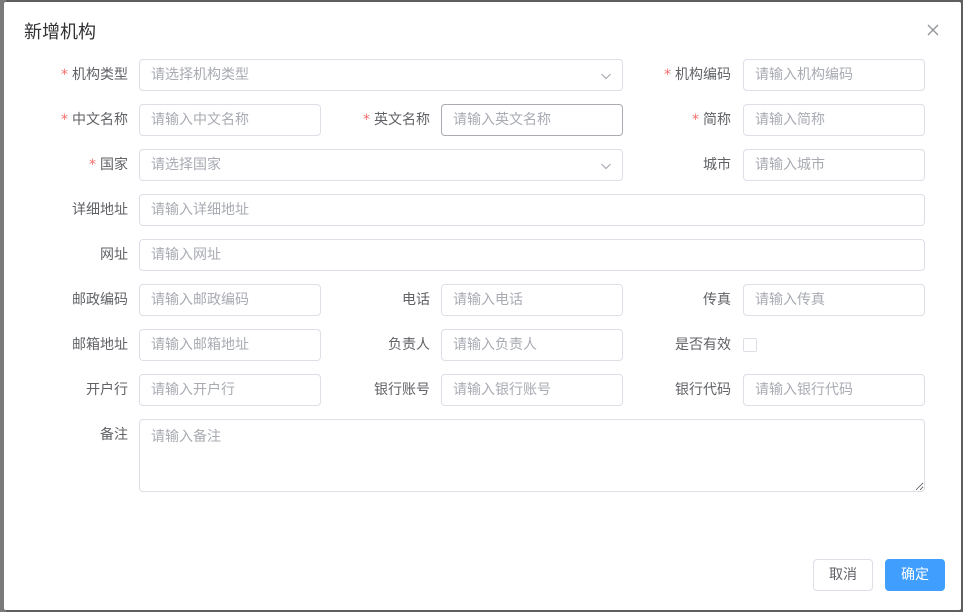  Describe the element at coordinates (60, 32) in the screenshot. I see `dialog-title: 新增机构` at that location.